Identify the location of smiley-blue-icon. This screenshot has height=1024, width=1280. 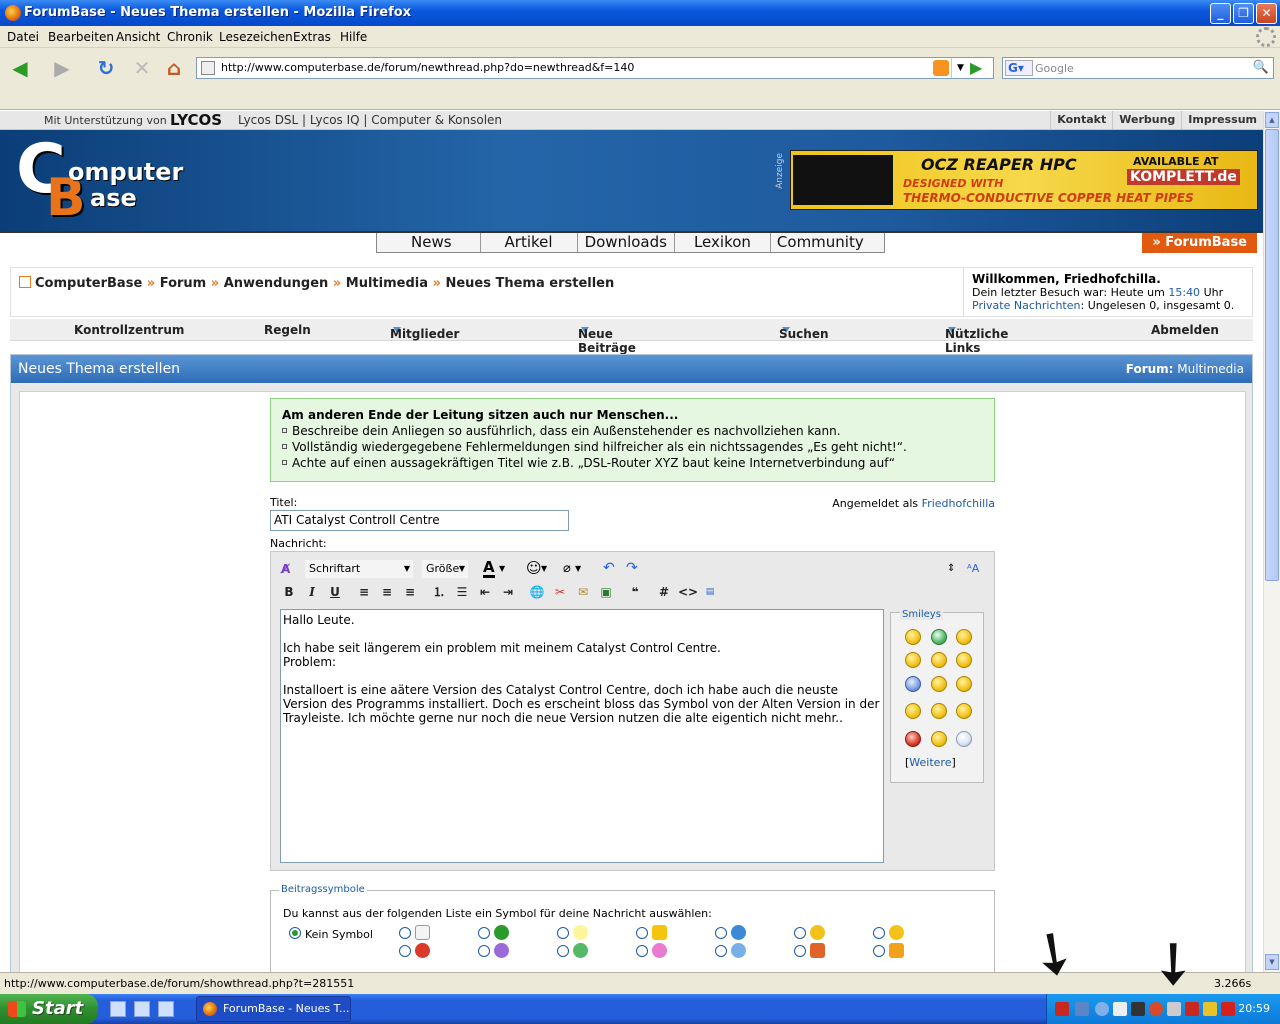
(913, 684).